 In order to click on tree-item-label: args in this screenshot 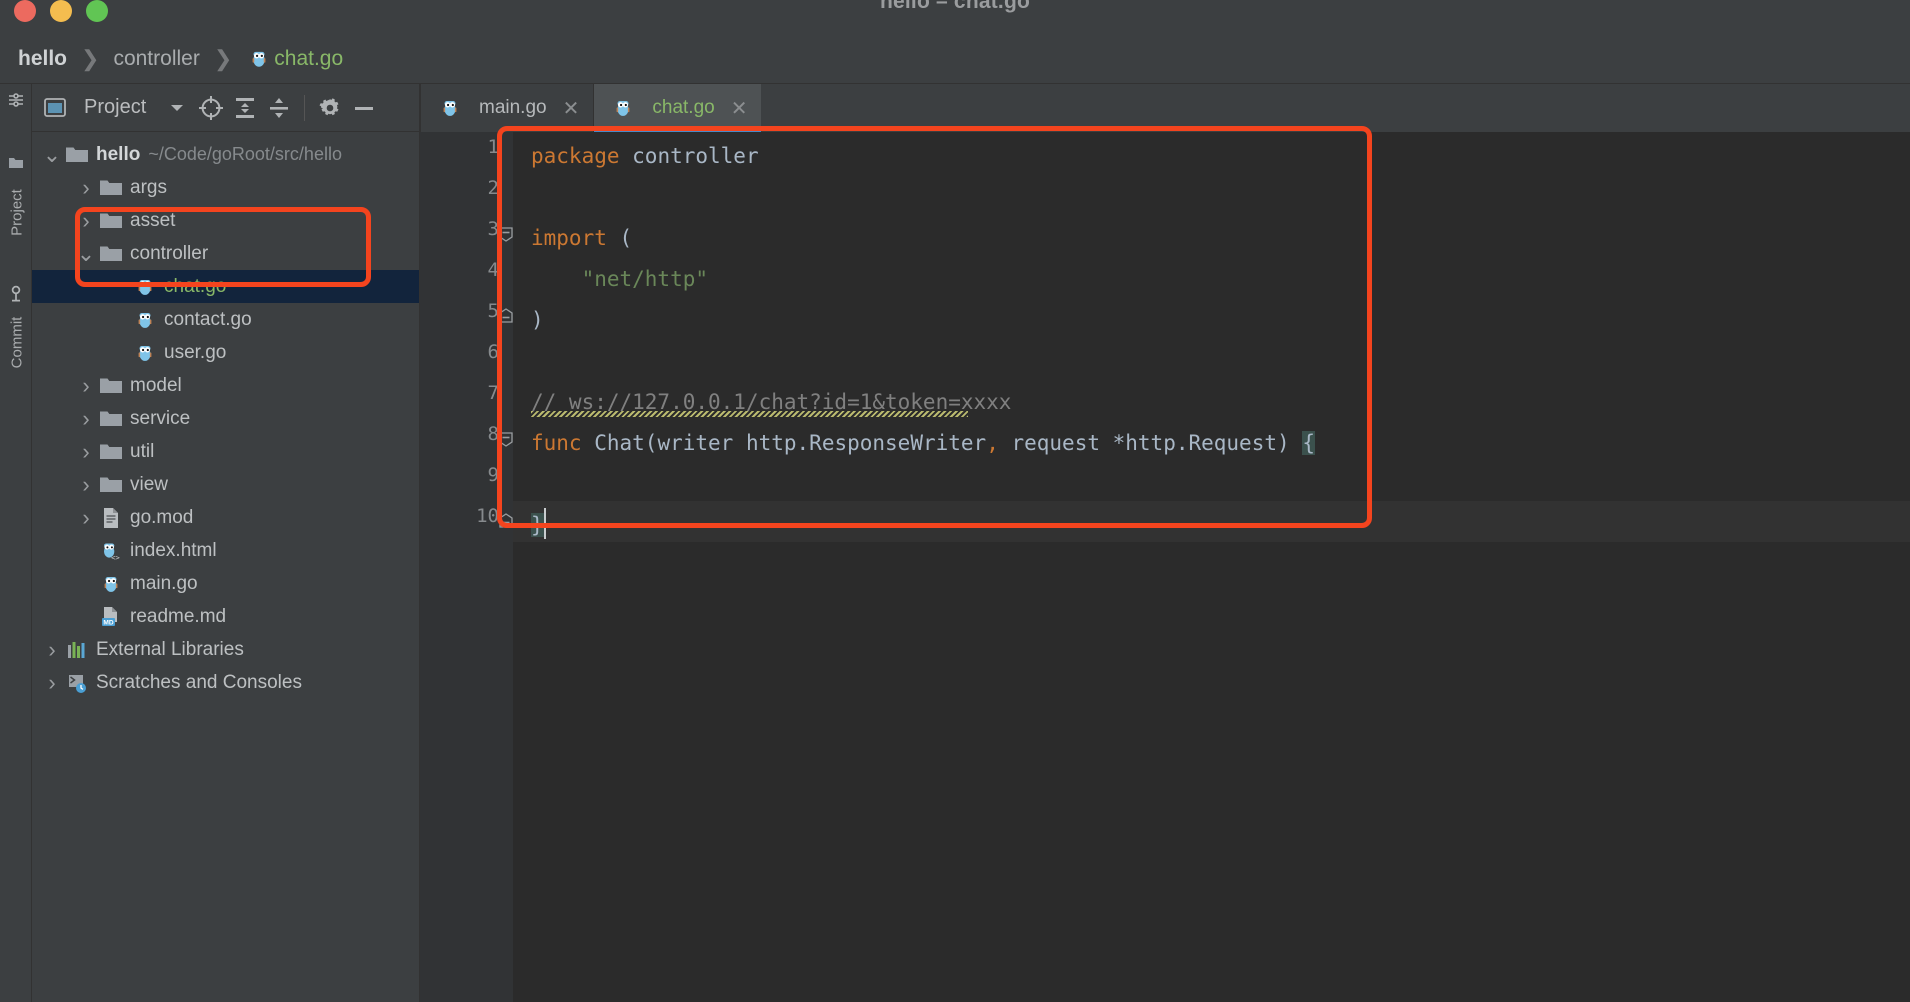, I will do `click(148, 187)`.